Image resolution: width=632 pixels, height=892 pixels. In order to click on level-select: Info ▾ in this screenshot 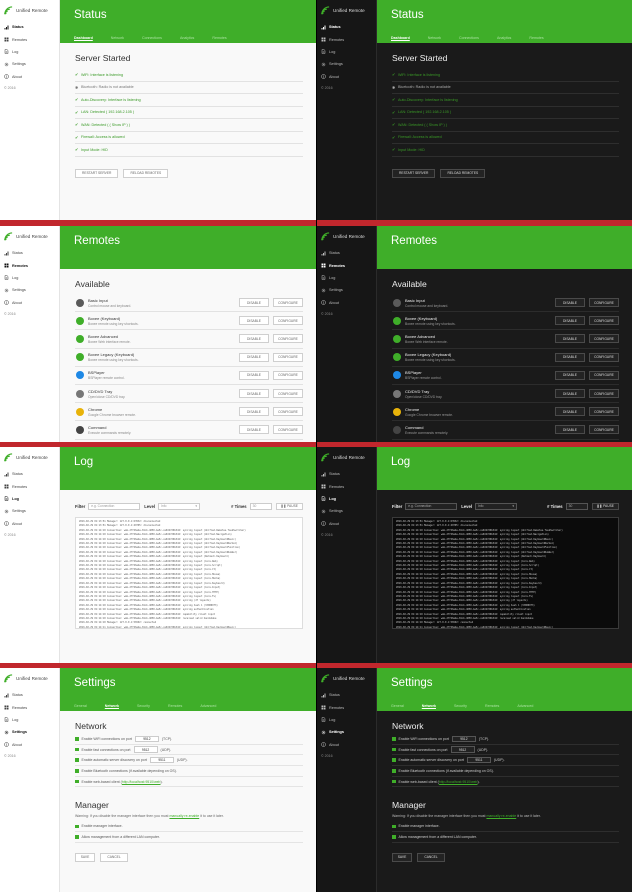, I will do `click(178, 506)`.